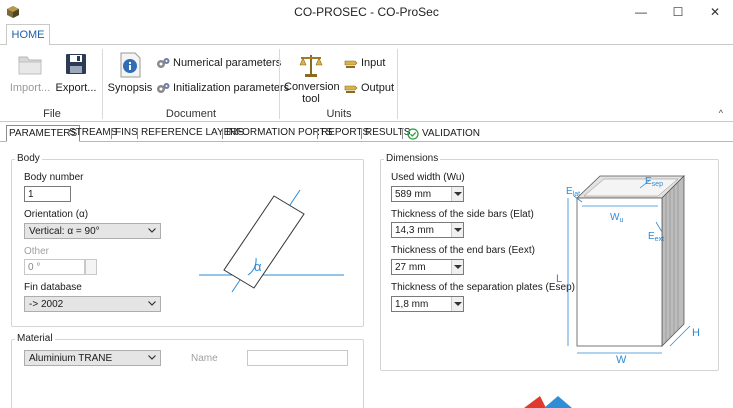 This screenshot has height=408, width=733. What do you see at coordinates (126, 133) in the screenshot?
I see `tab-fins: FINS` at bounding box center [126, 133].